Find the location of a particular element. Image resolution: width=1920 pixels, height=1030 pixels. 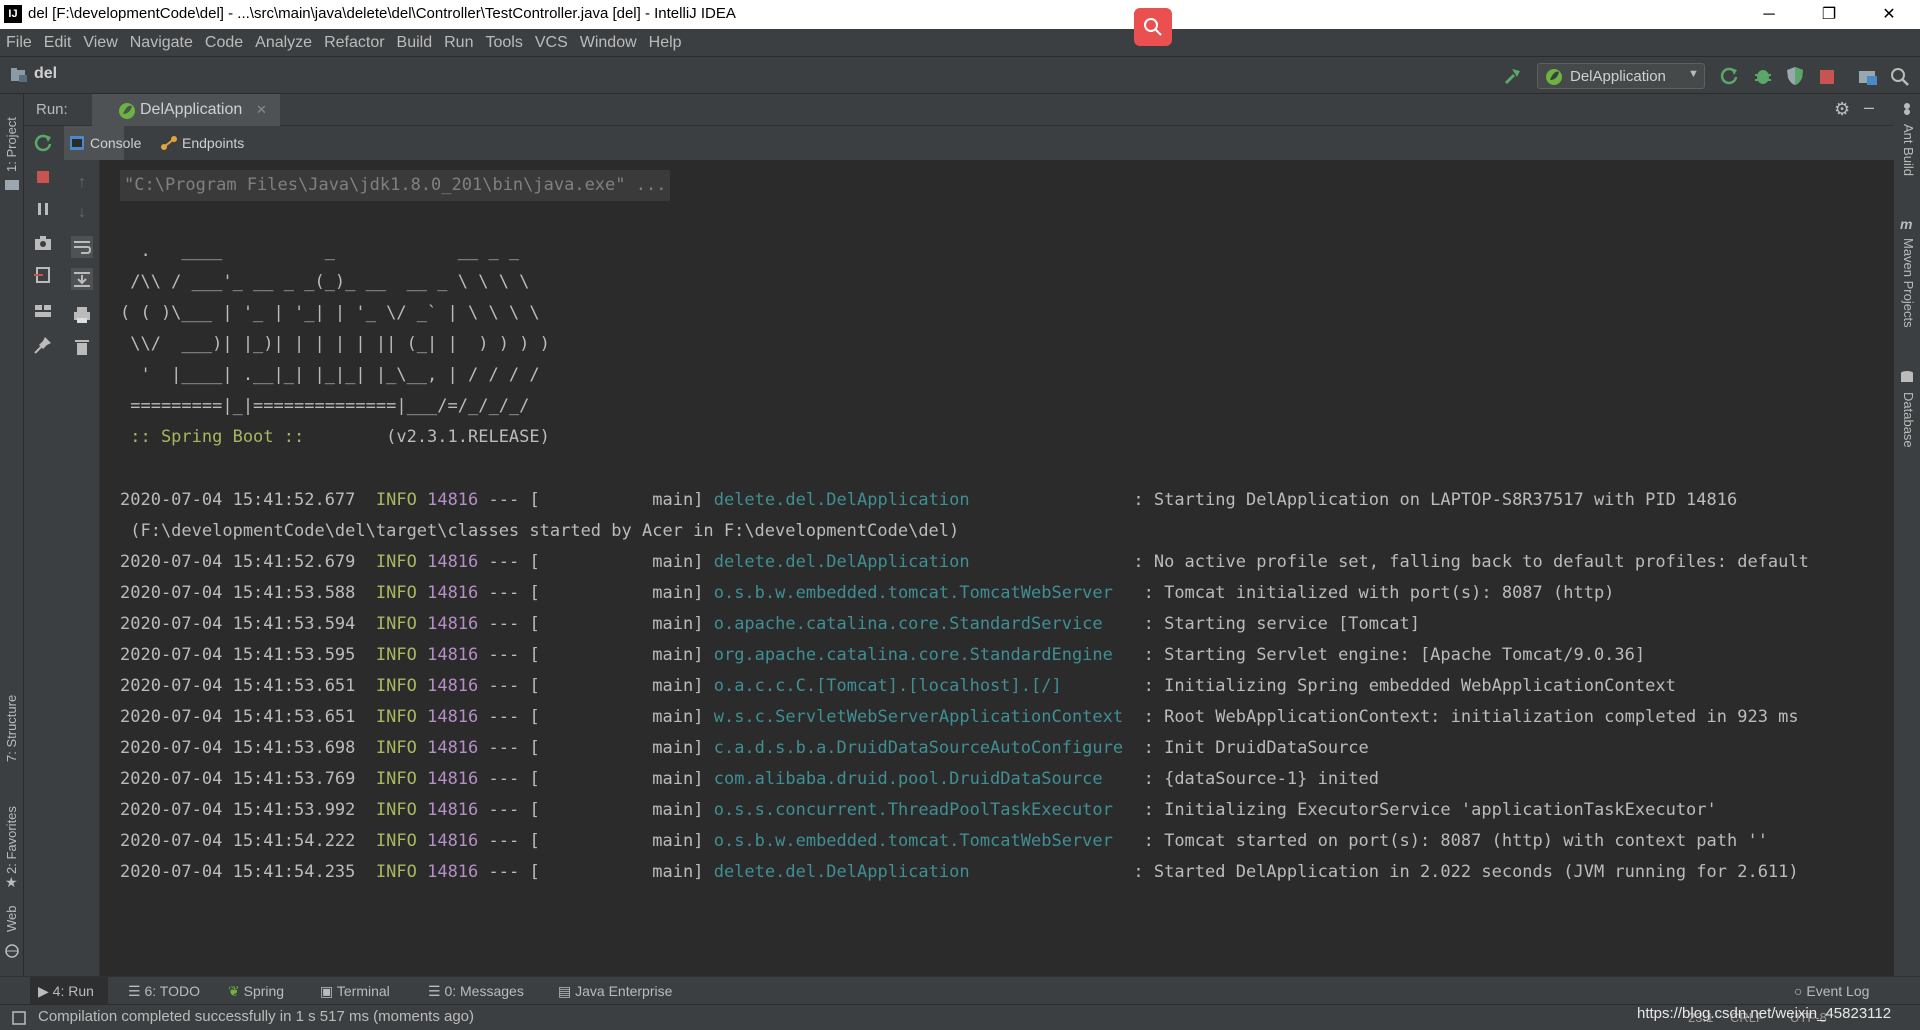

arrow-up-icon: ↑ is located at coordinates (82, 183).